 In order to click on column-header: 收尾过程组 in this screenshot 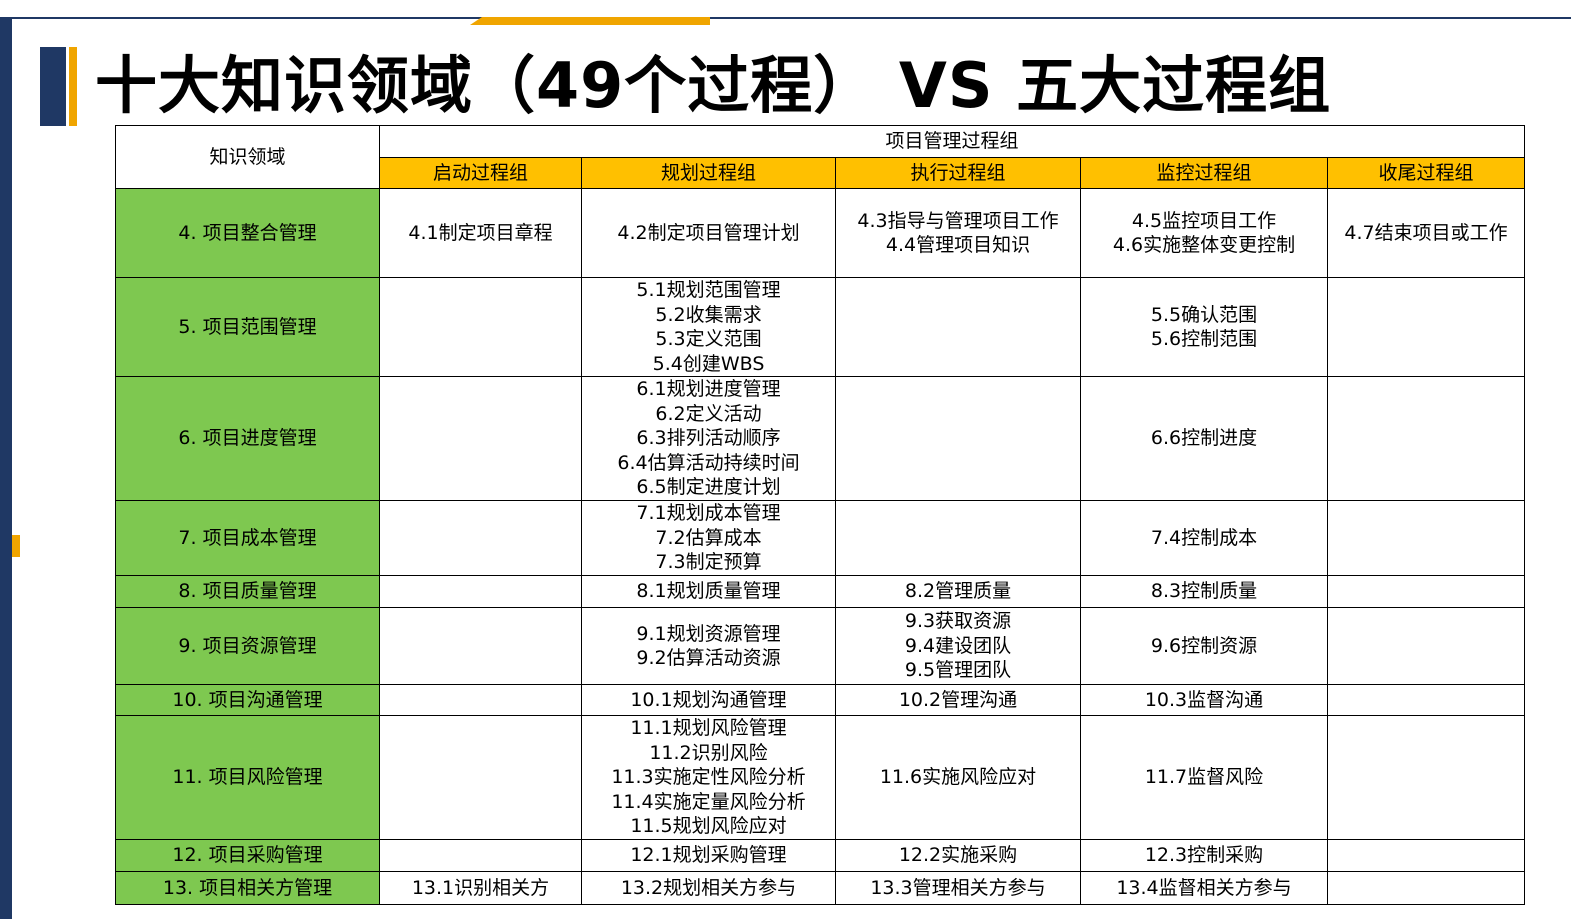, I will do `click(1426, 173)`.